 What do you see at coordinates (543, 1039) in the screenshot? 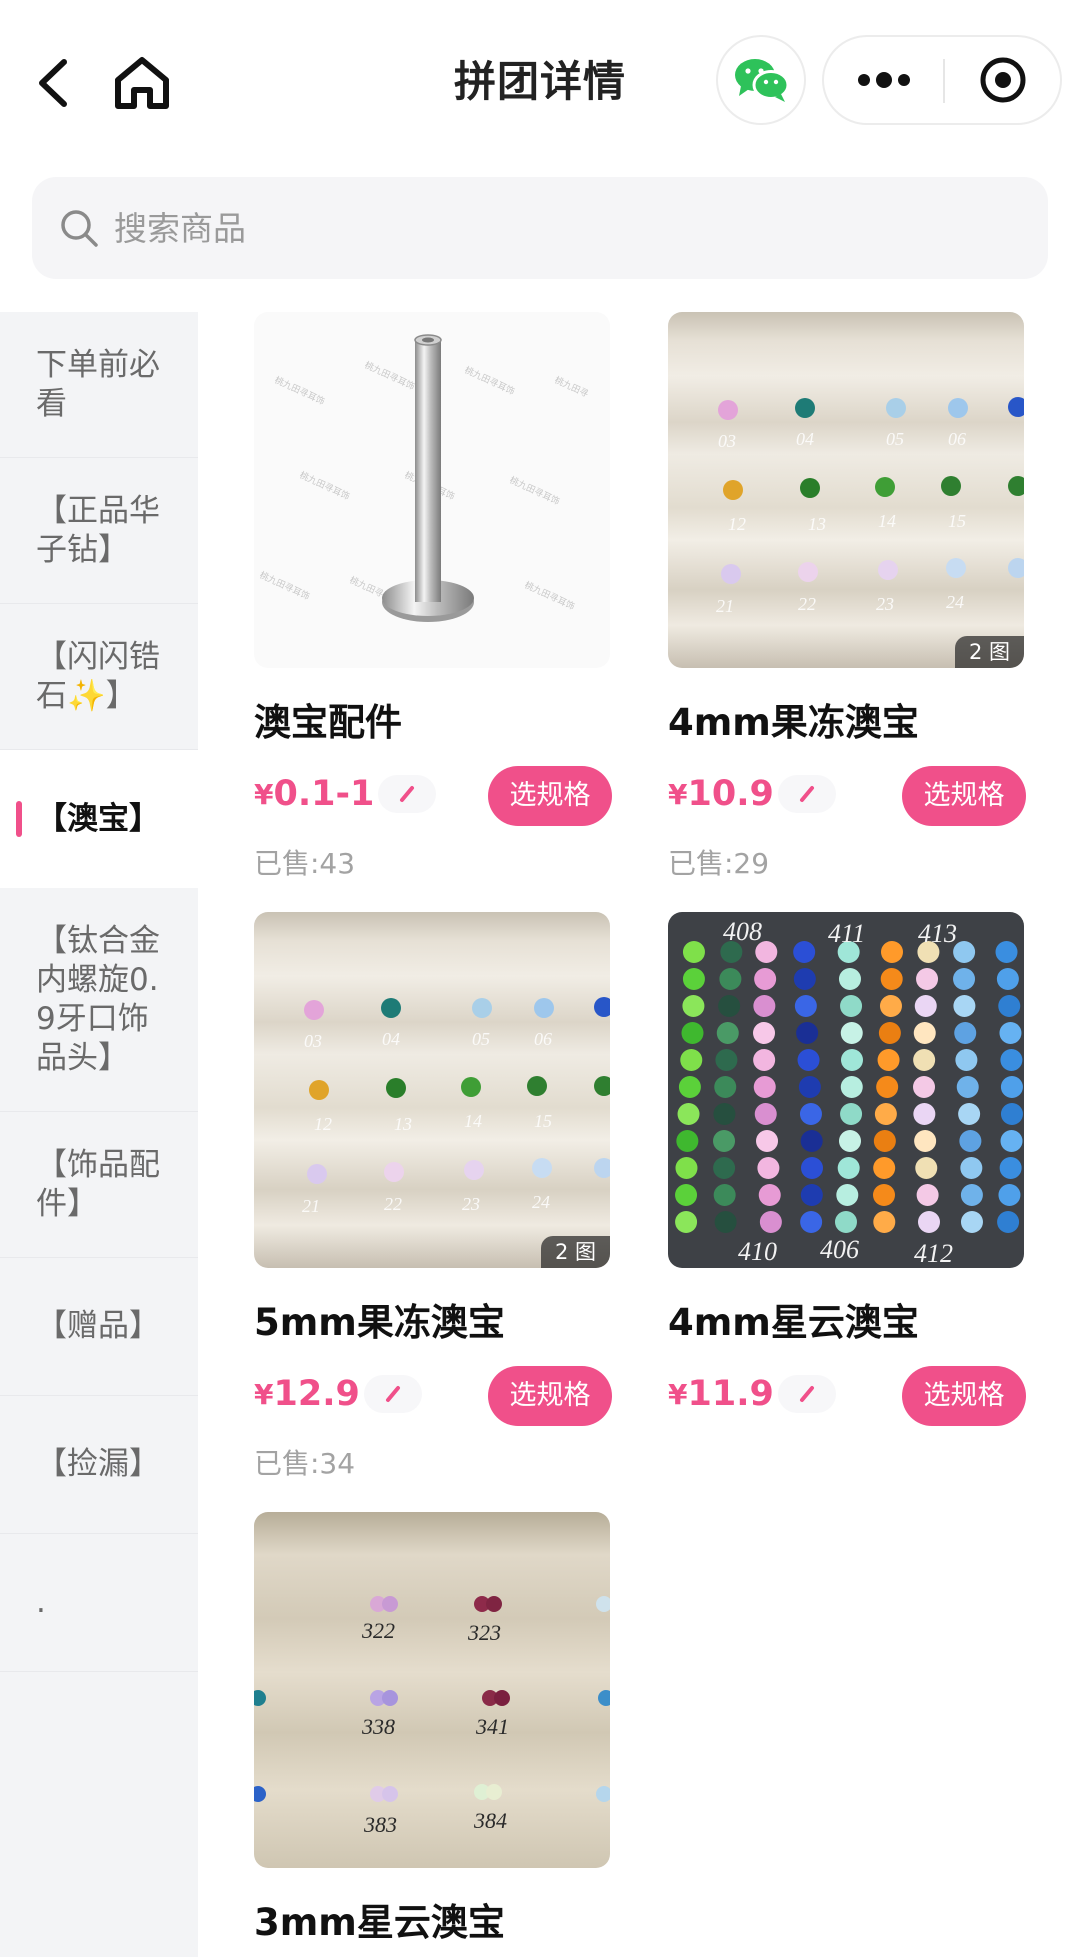
I see `tray-number: 06` at bounding box center [543, 1039].